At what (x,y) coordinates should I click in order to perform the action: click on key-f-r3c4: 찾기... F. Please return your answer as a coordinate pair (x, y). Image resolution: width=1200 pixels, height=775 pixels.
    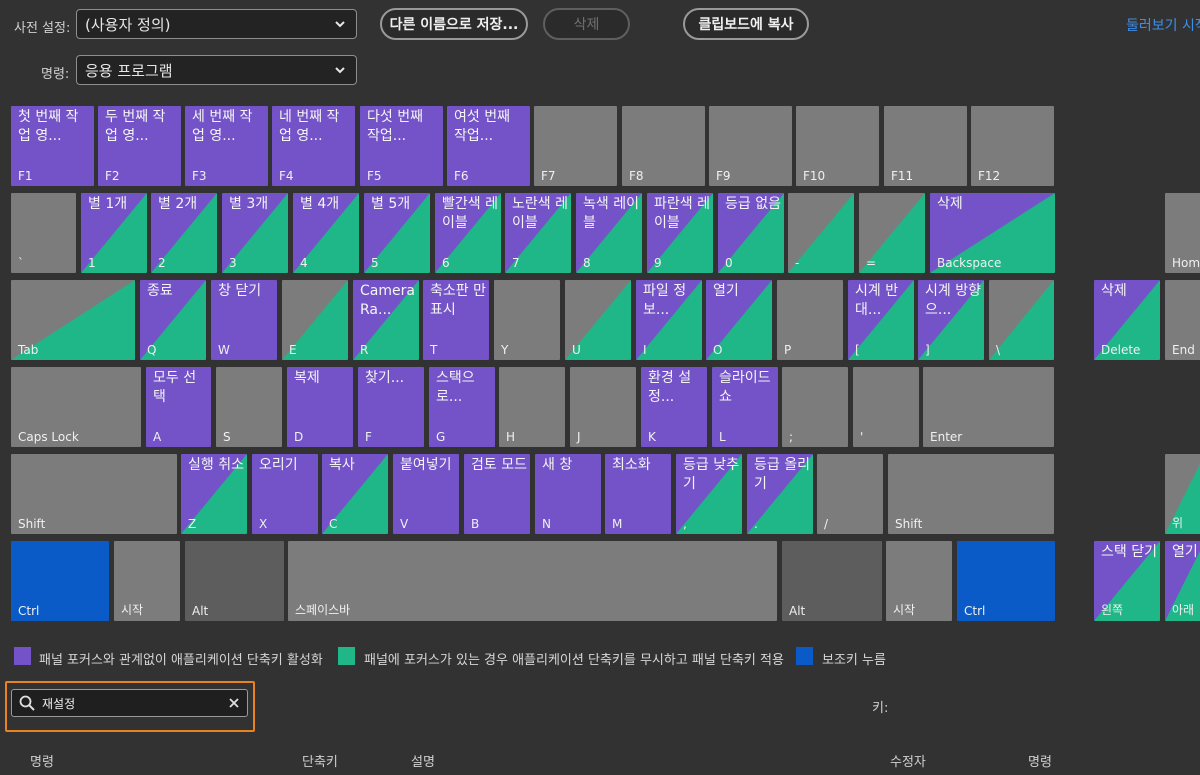
    Looking at the image, I should click on (391, 407).